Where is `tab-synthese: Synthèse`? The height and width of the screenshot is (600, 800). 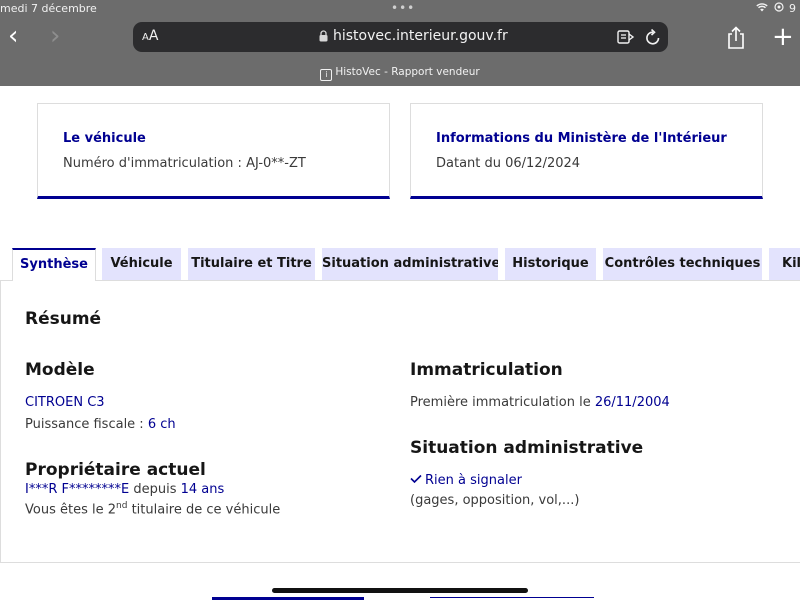
tab-synthese: Synthèse is located at coordinates (54, 264).